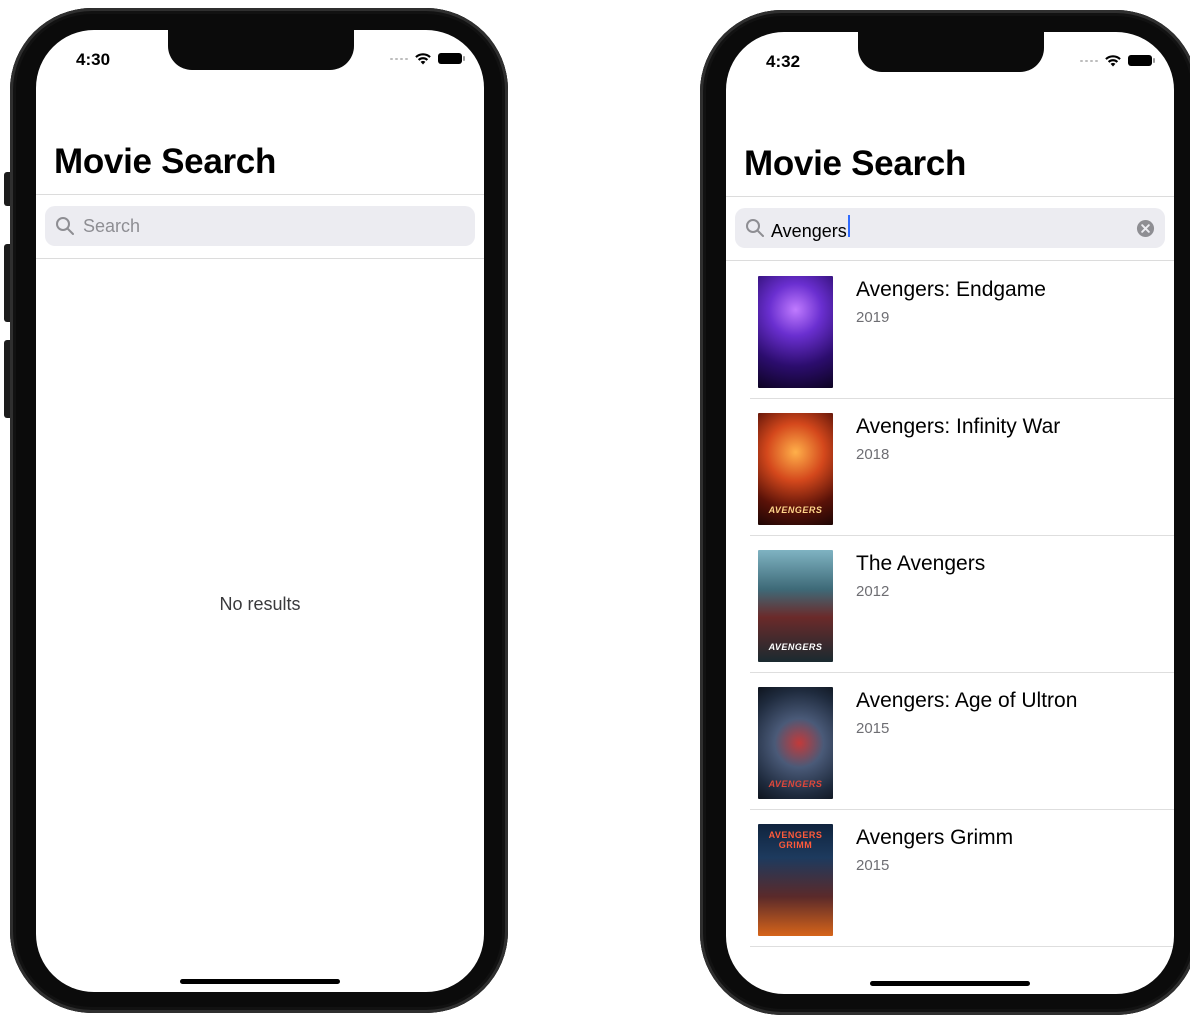  I want to click on search-input: Avengers, so click(810, 228).